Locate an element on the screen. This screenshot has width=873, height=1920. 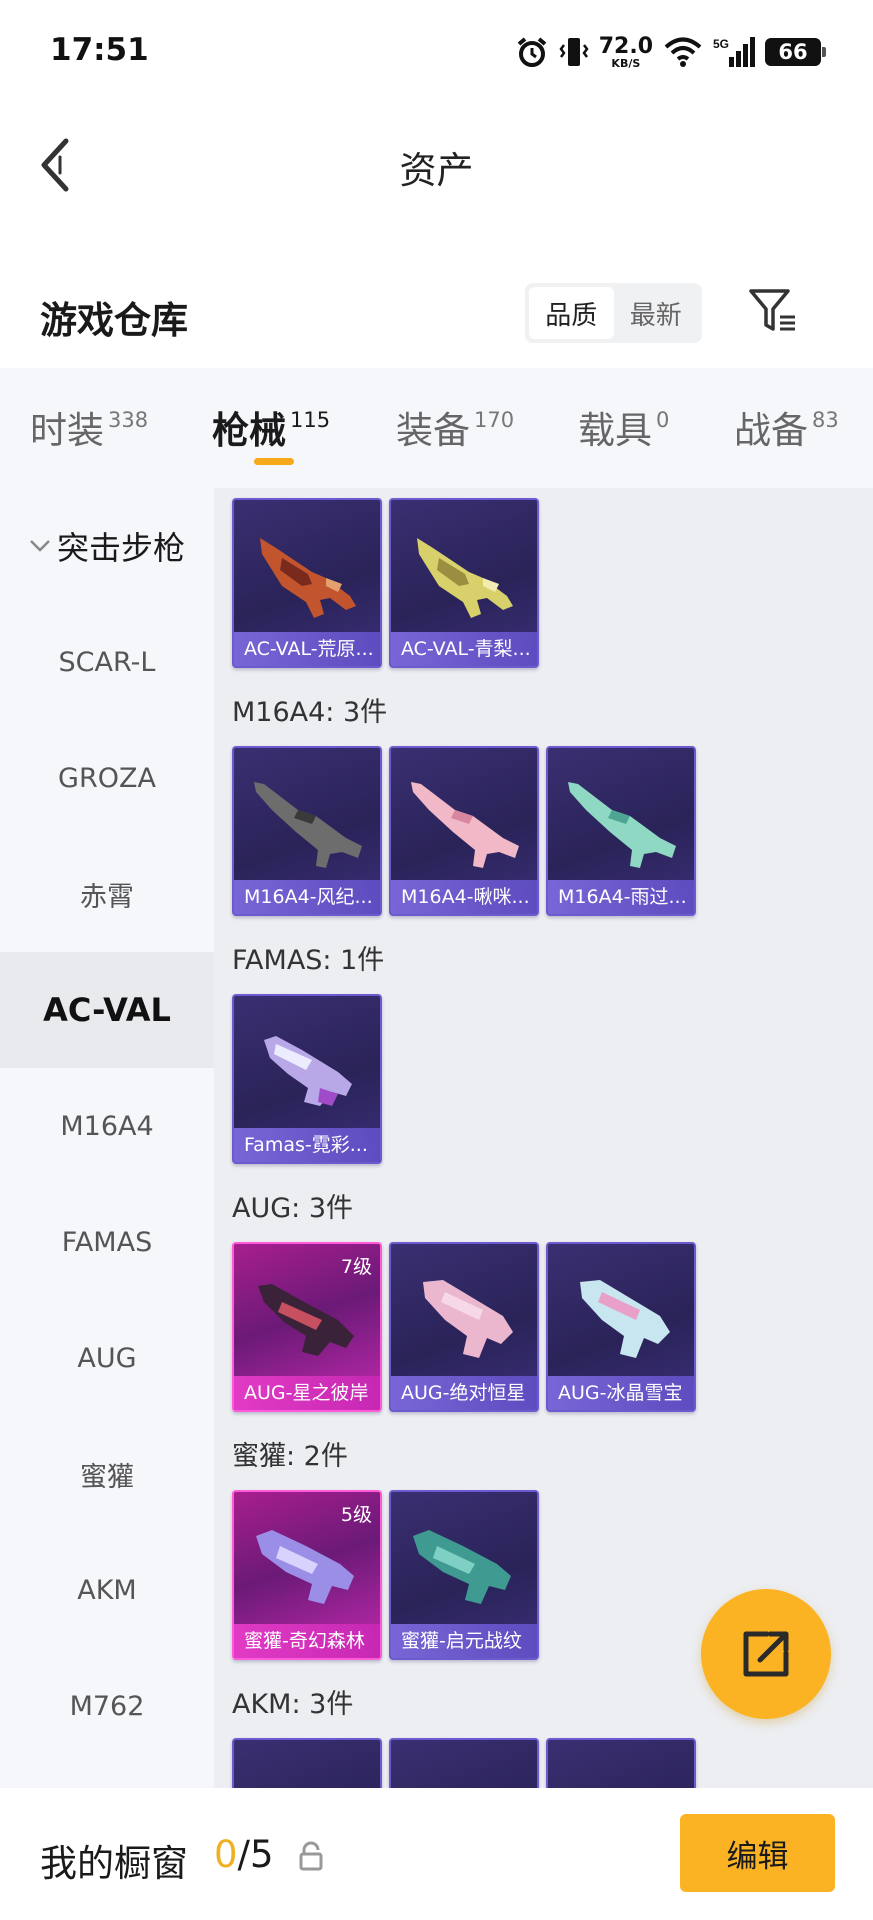
tab-count: 170 is located at coordinates (494, 420).